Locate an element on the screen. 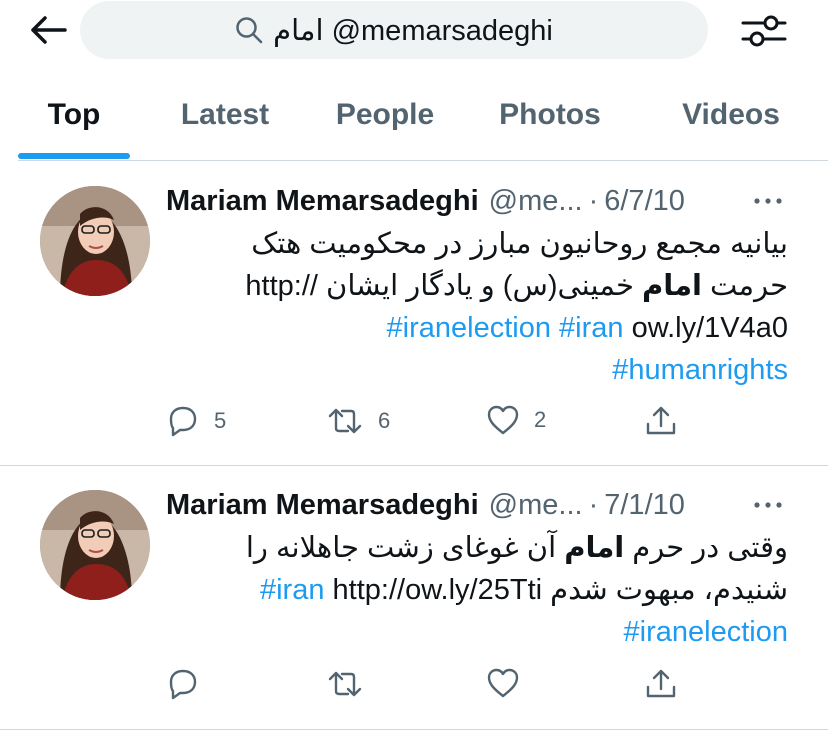  tweet-line: #iranelection #iran ow.ly/1V4a0 is located at coordinates (477, 328).